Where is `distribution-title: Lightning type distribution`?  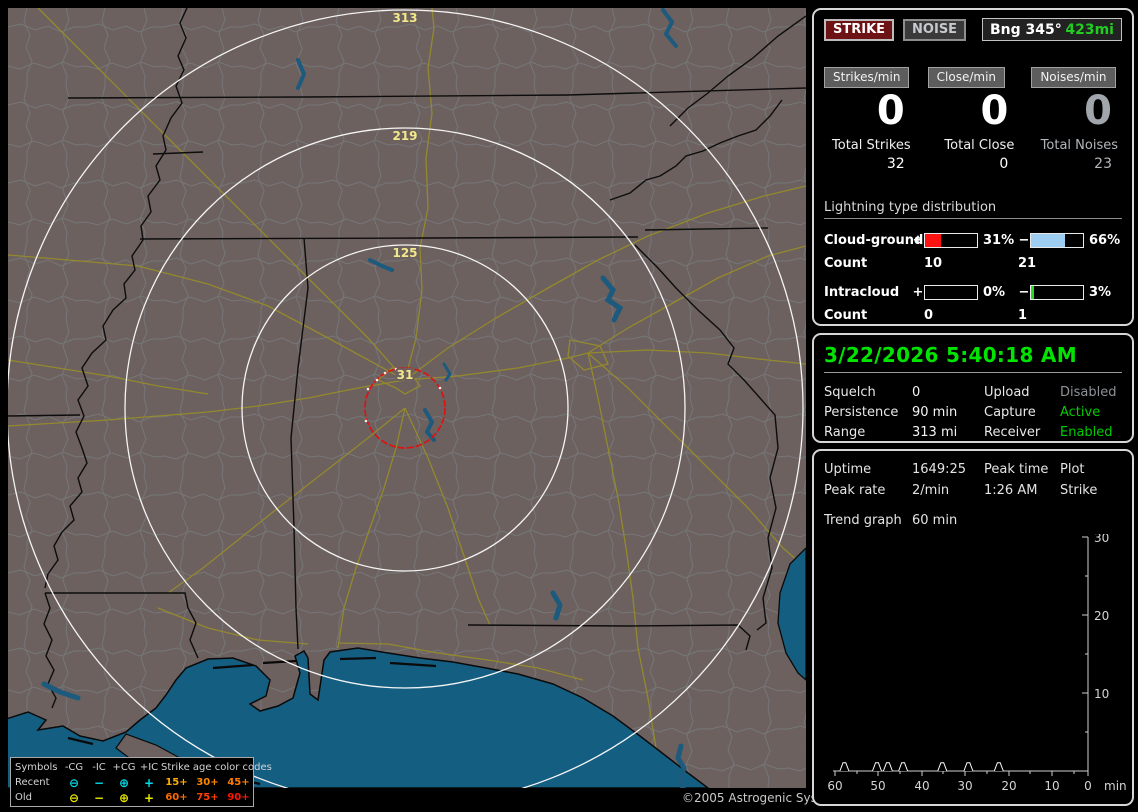 distribution-title: Lightning type distribution is located at coordinates (973, 209).